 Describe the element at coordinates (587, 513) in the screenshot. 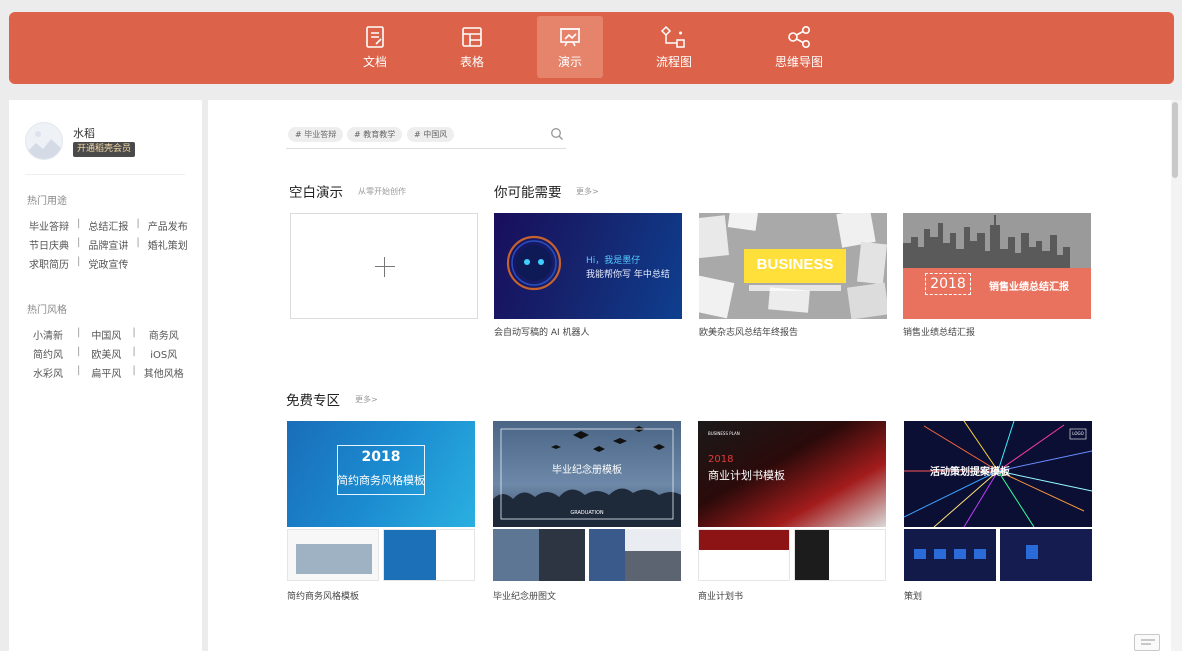

I see `thumb-text: GRADUATION` at that location.